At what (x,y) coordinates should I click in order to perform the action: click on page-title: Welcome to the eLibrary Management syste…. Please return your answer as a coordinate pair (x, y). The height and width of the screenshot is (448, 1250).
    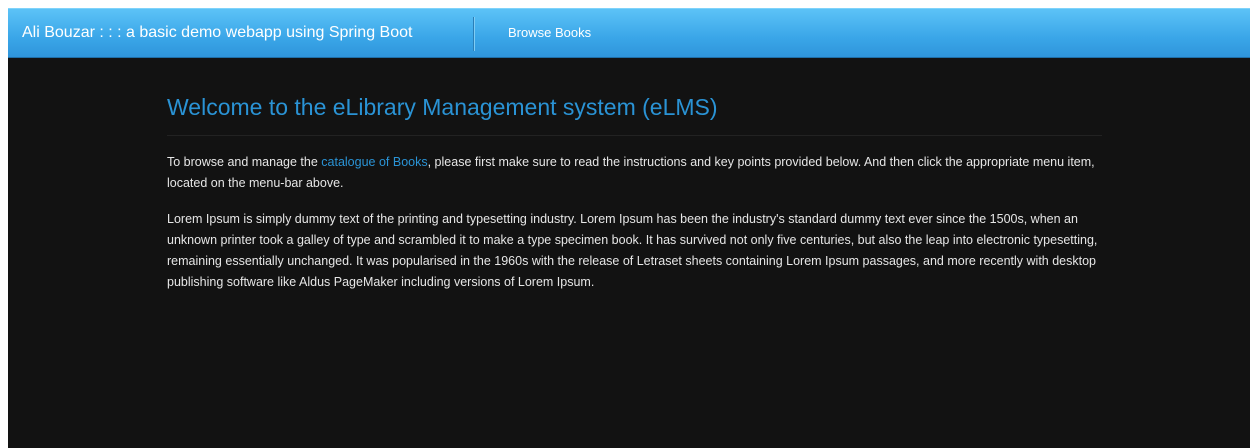
    Looking at the image, I should click on (442, 107).